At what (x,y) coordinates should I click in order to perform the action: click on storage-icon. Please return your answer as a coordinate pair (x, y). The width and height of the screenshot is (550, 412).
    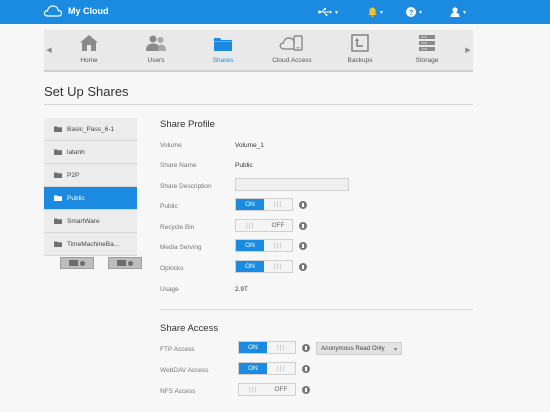
    Looking at the image, I should click on (427, 43).